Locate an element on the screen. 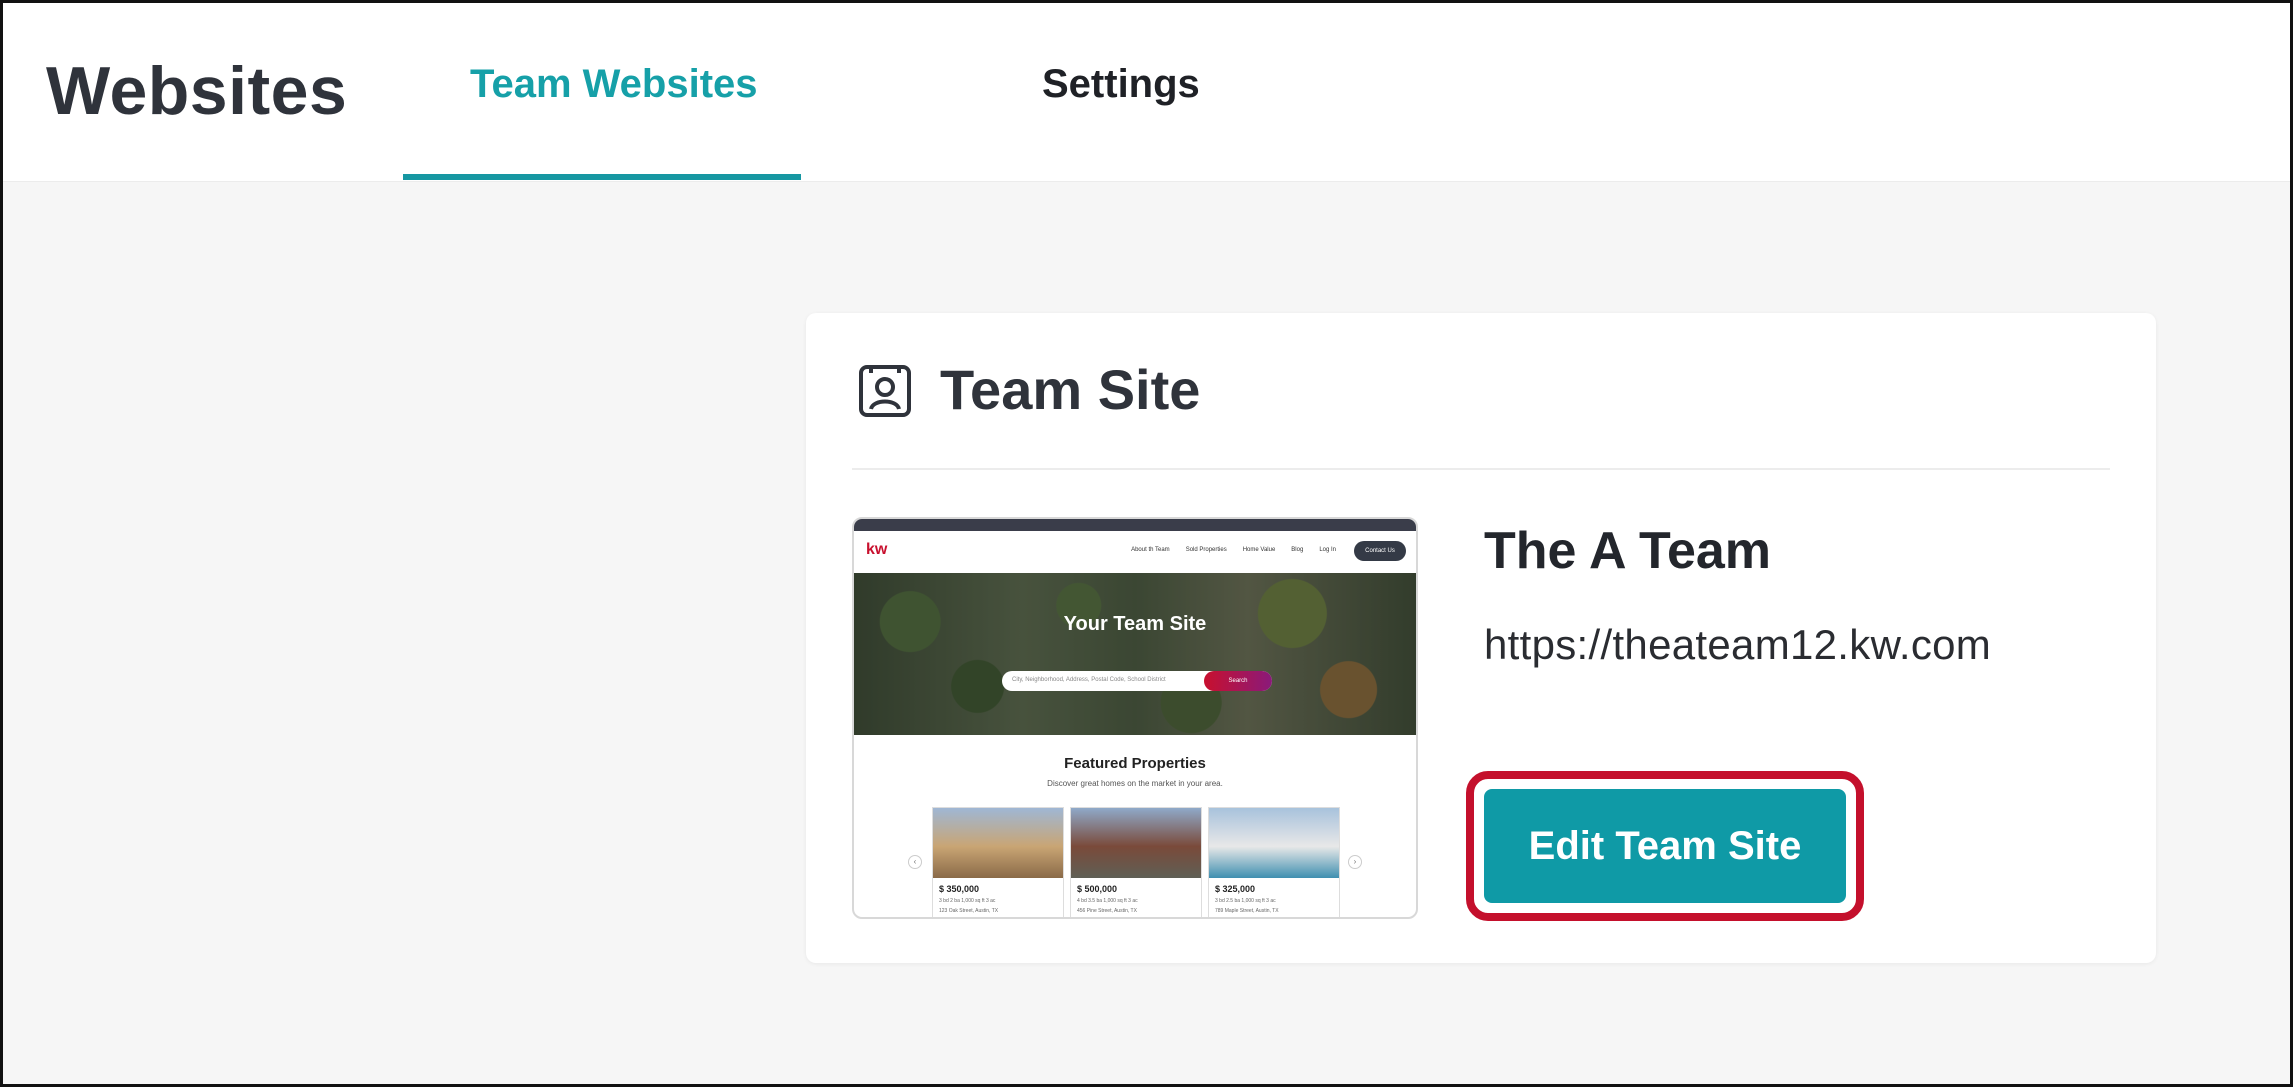  team-site-url: https://theateam12.kw.com is located at coordinates (1737, 645).